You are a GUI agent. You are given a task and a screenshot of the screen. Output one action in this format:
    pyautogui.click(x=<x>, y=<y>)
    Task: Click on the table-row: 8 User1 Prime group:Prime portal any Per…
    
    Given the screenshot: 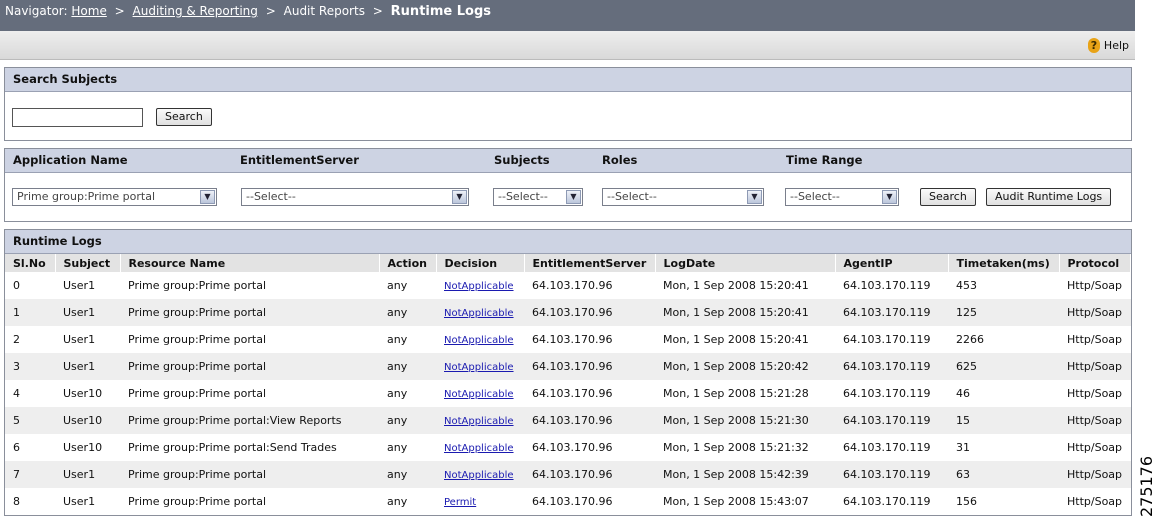 What is the action you would take?
    pyautogui.click(x=568, y=501)
    